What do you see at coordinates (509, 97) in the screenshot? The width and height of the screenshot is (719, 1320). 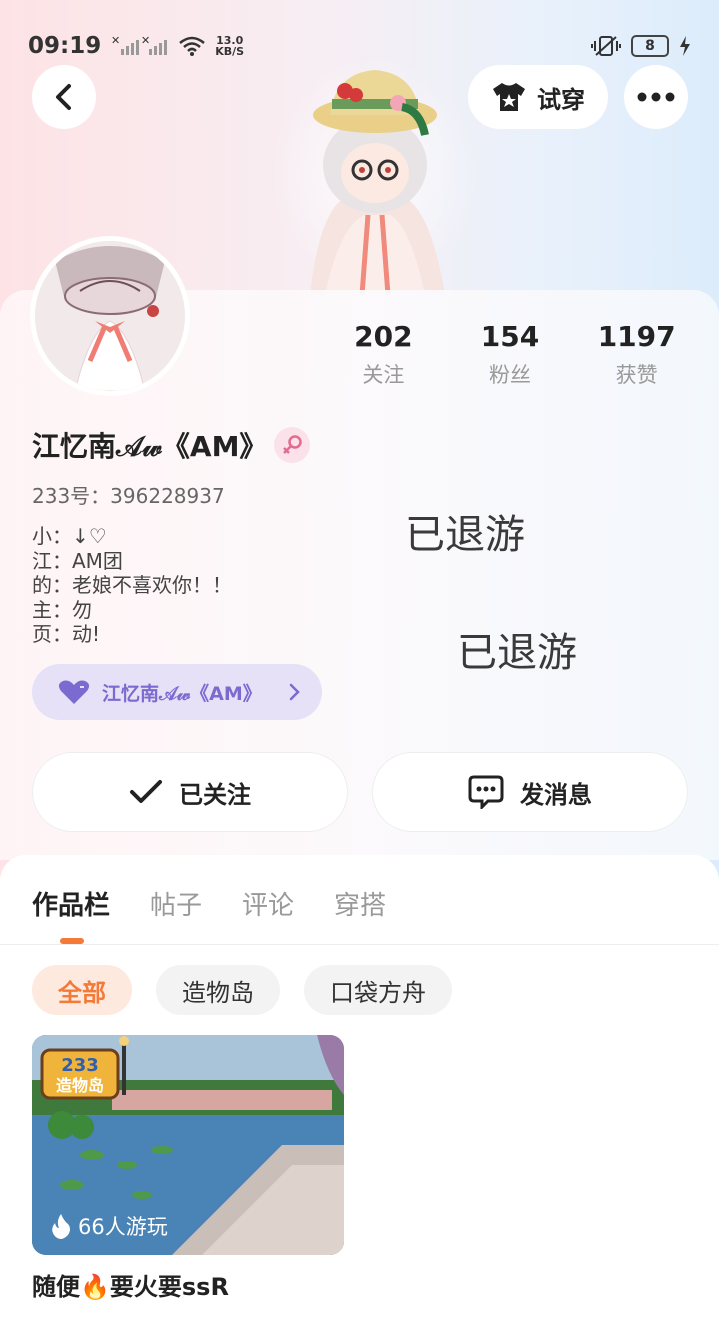 I see `tshirt-icon` at bounding box center [509, 97].